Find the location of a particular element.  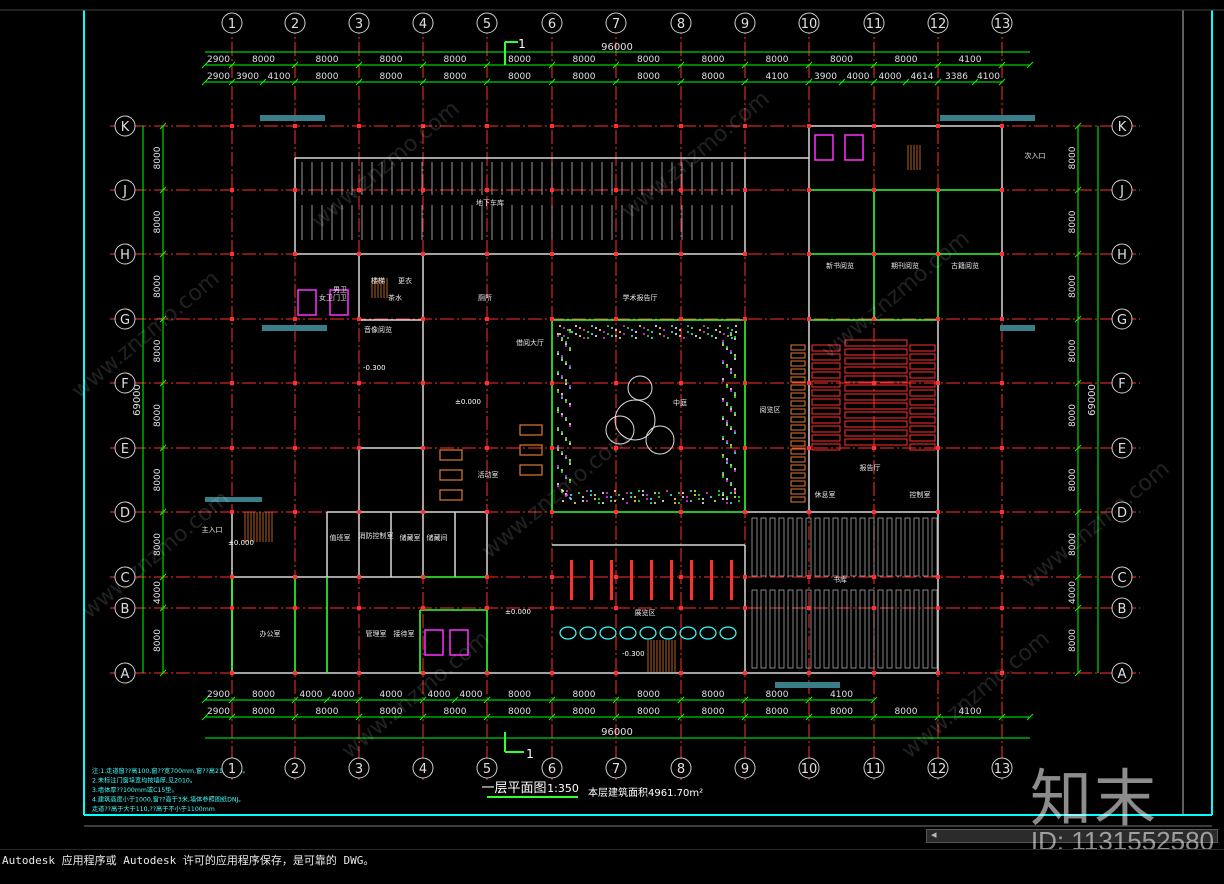

scroll-left-arrow-icon: ◂ is located at coordinates (934, 834).